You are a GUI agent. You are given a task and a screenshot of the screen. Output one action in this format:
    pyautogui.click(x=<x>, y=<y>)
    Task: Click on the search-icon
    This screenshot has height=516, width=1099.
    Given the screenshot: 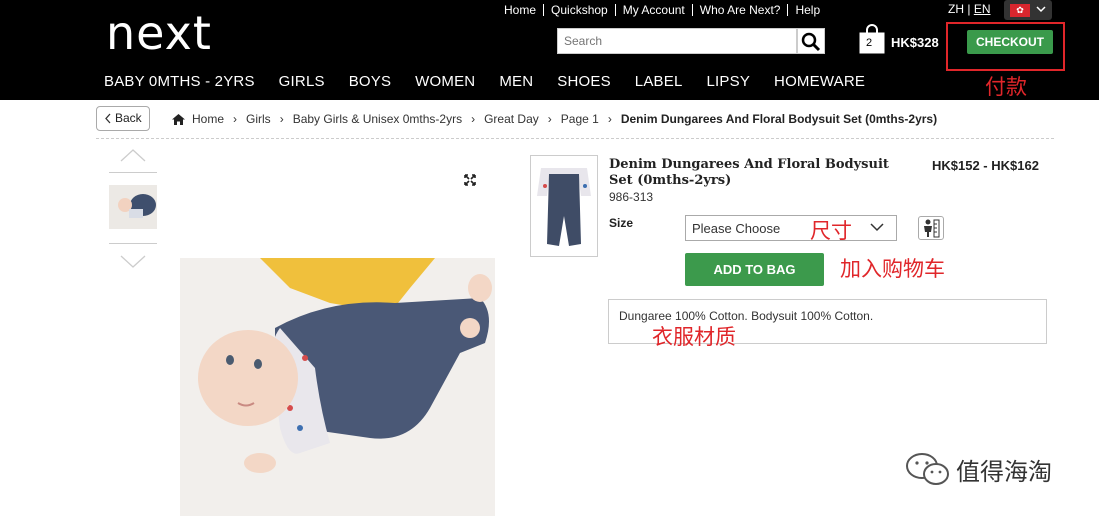 What is the action you would take?
    pyautogui.click(x=811, y=42)
    